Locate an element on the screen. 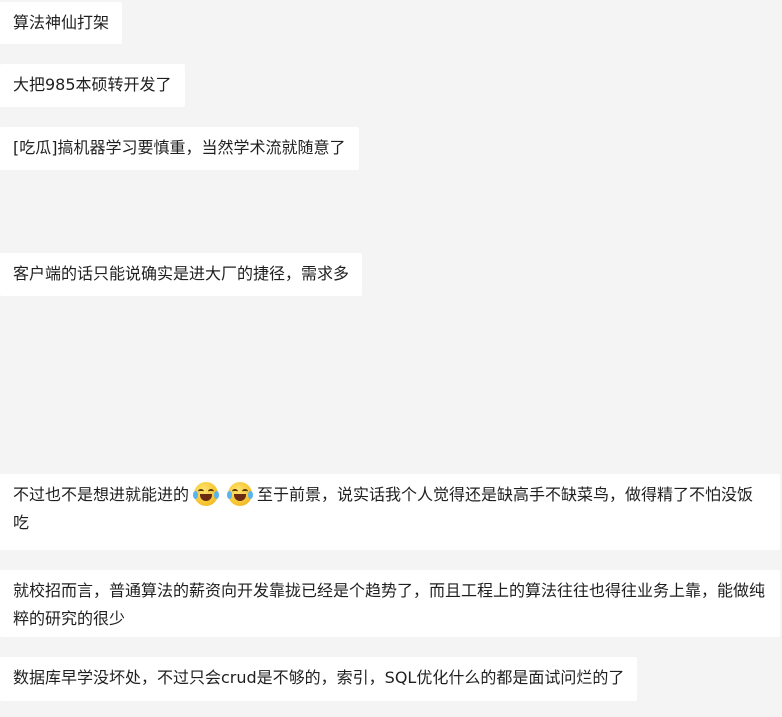 This screenshot has width=782, height=717. message-bubble: 客户端的话只能说确实是进大厂的捷径，需求多 is located at coordinates (181, 274).